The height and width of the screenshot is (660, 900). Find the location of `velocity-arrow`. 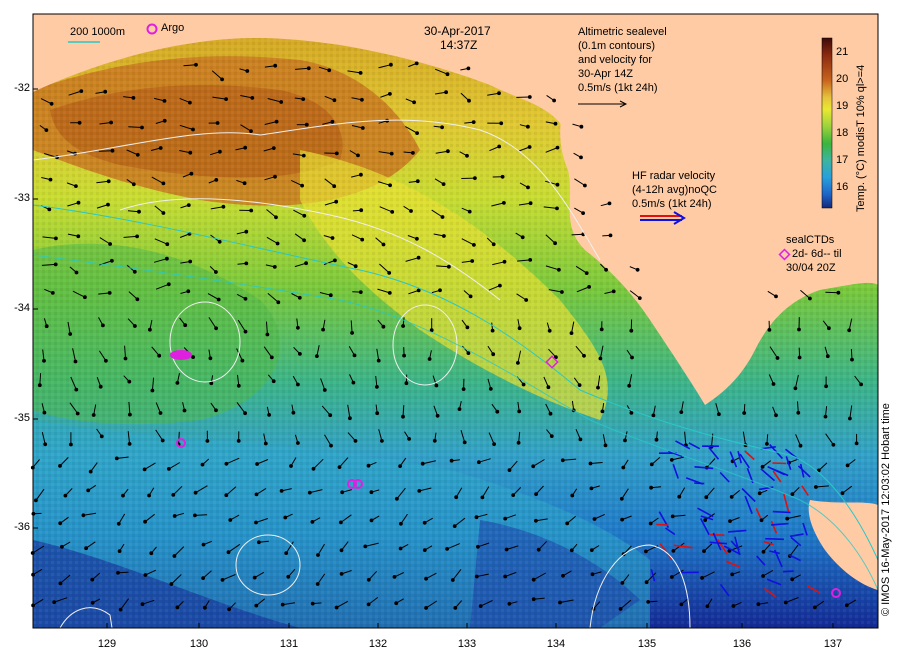

velocity-arrow is located at coordinates (832, 292).